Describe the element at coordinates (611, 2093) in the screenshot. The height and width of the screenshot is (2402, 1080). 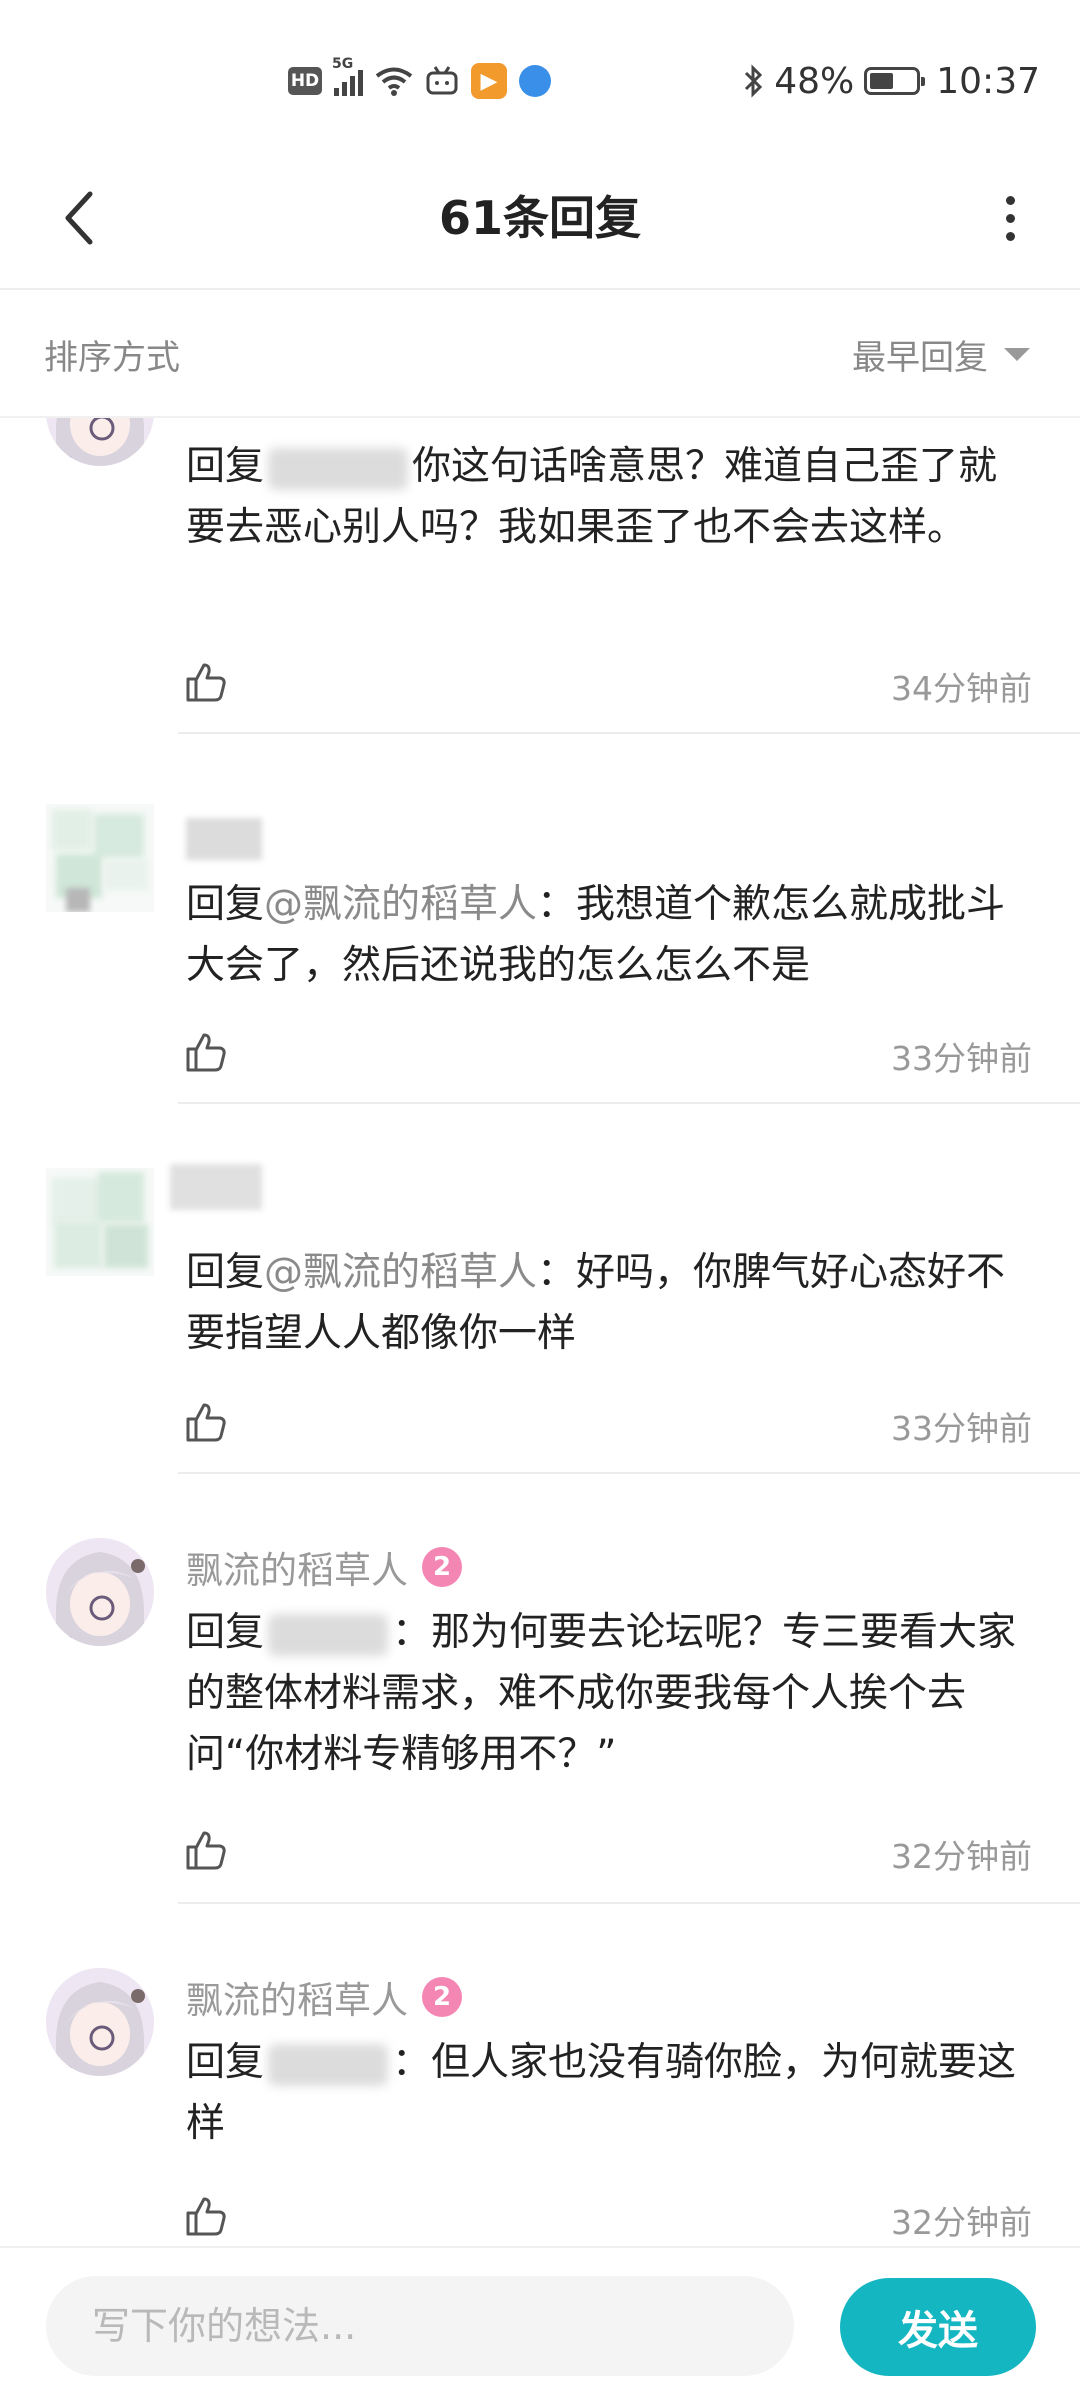
I see `reply-text: 回复 ：但人家也没有骑你脸，为何就要这样` at that location.